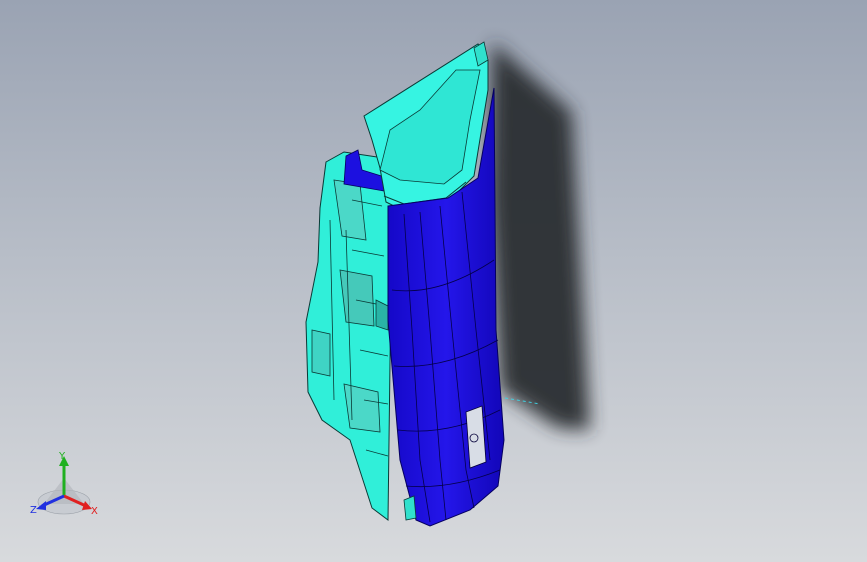  Describe the element at coordinates (94, 511) in the screenshot. I see `x-axis-label: X` at that location.